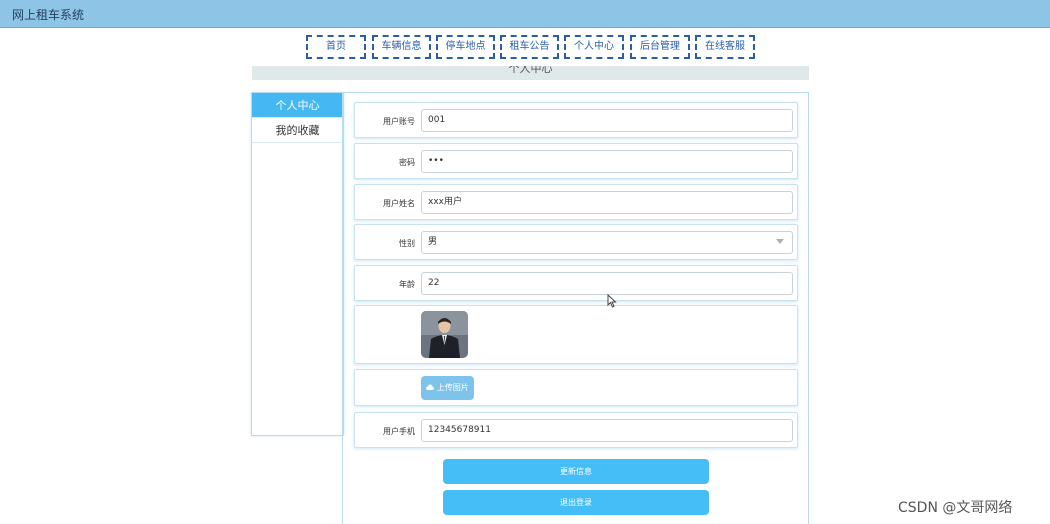 Image resolution: width=1050 pixels, height=524 pixels. I want to click on form-row-avatar, so click(576, 334).